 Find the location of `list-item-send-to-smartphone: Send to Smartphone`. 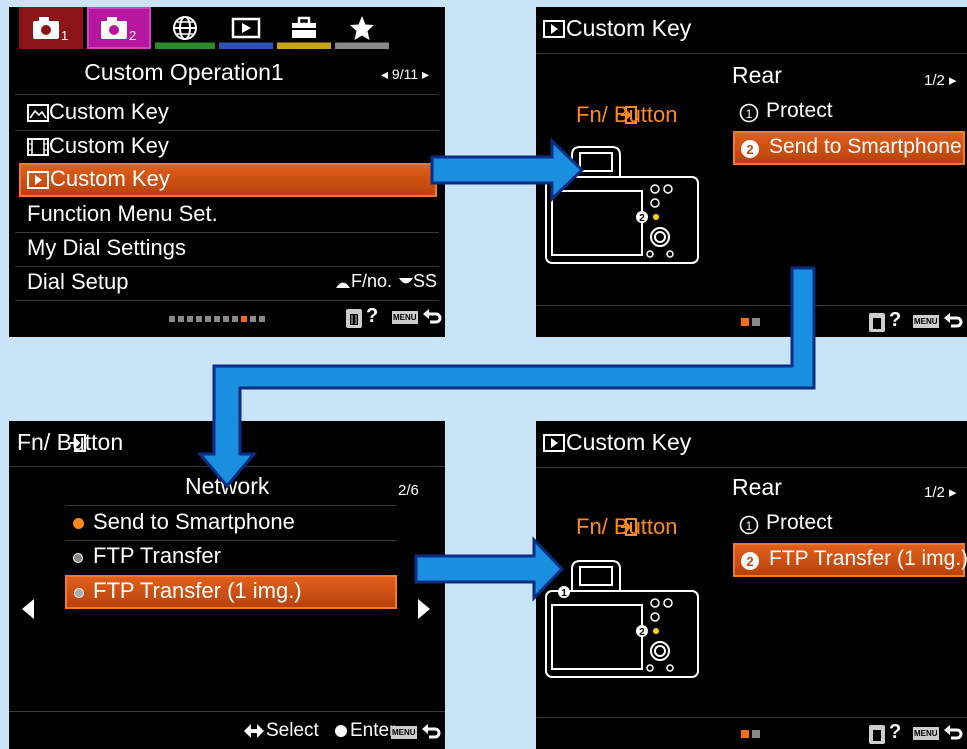

list-item-send-to-smartphone: Send to Smartphone is located at coordinates (231, 523).